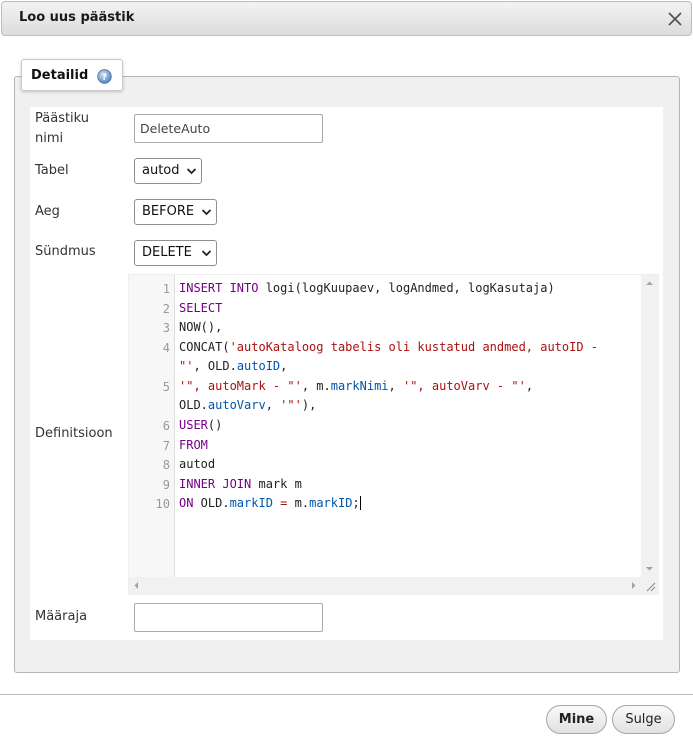 The image size is (693, 751). Describe the element at coordinates (219, 288) in the screenshot. I see `code-token: INSERT INTO` at that location.